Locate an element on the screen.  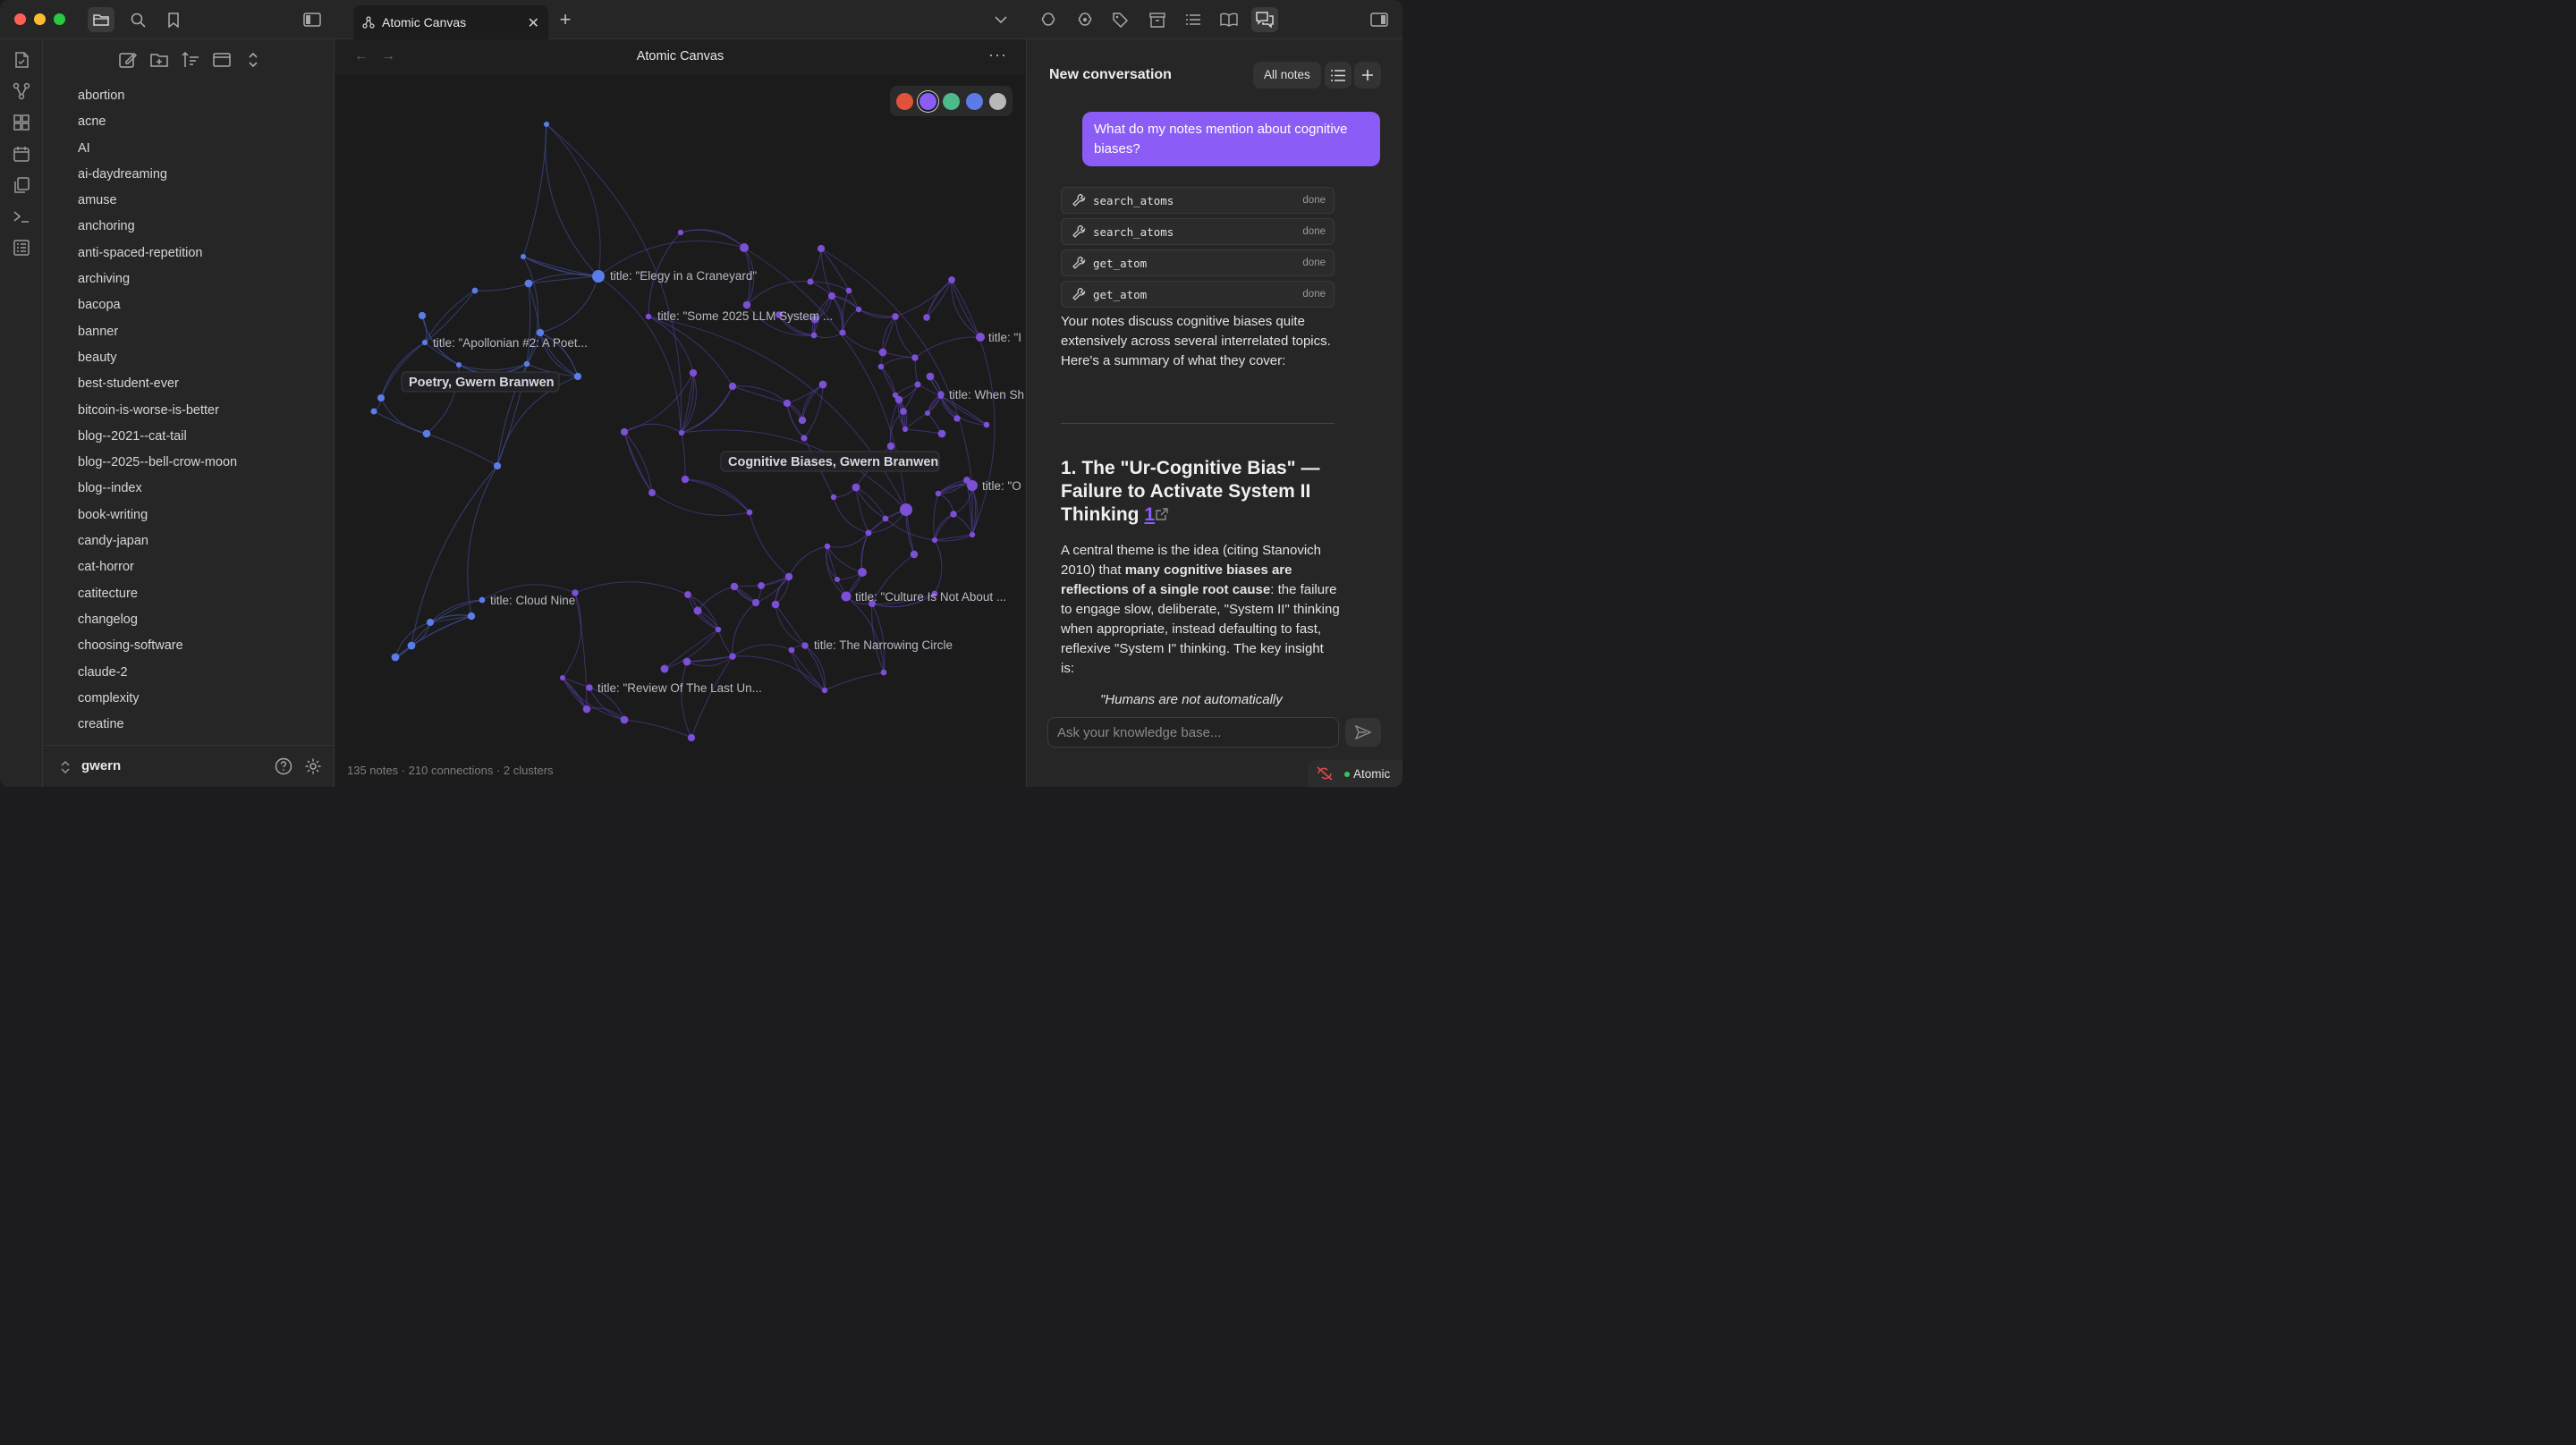
tag-item: blog--2025--bell-crow-moon is located at coordinates (157, 464).